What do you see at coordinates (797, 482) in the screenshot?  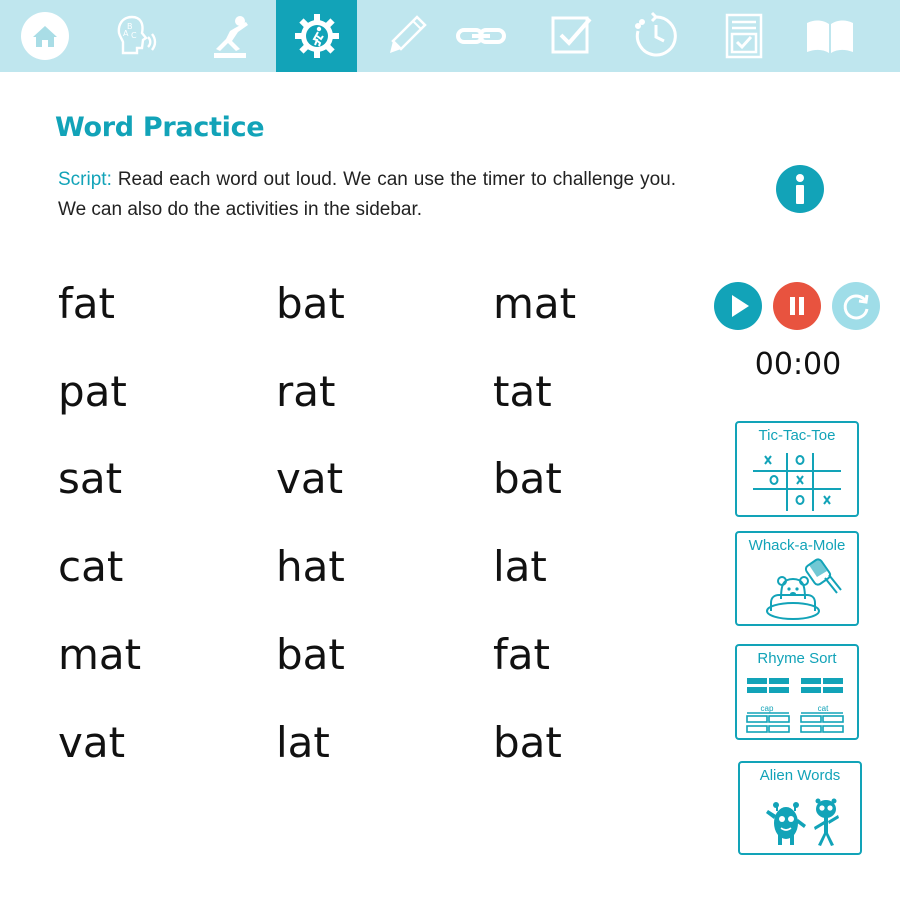 I see `tic-tac-toe-icon` at bounding box center [797, 482].